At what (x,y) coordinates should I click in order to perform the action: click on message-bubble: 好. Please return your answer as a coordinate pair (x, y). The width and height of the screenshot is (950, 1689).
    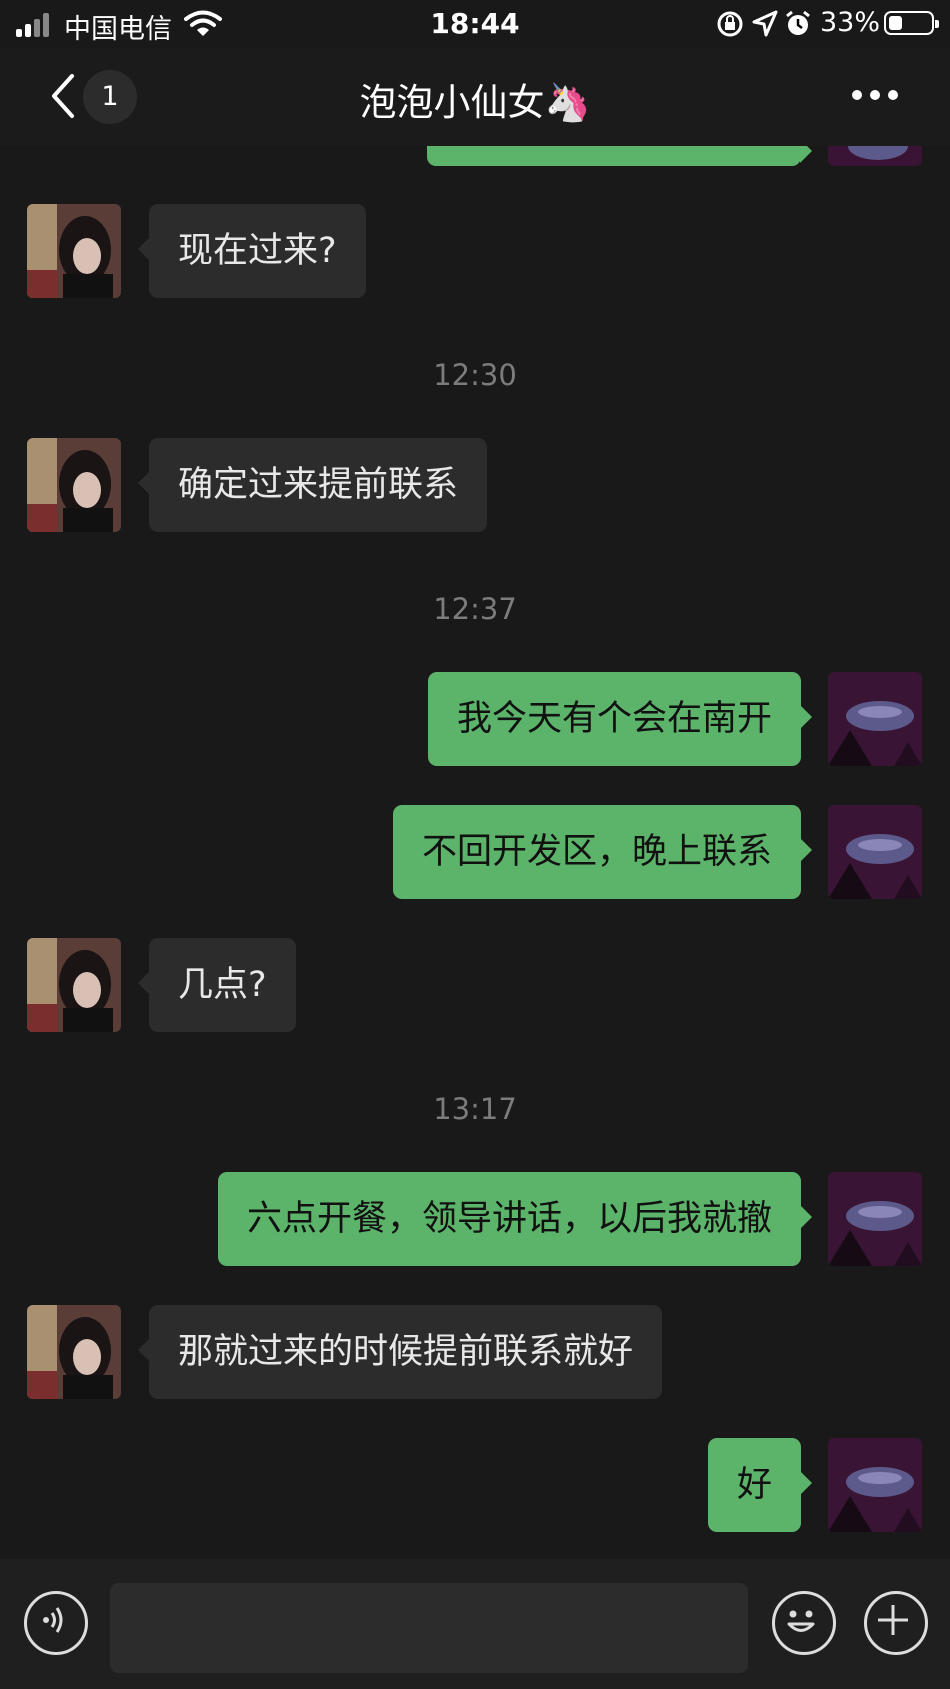
    Looking at the image, I should click on (760, 1485).